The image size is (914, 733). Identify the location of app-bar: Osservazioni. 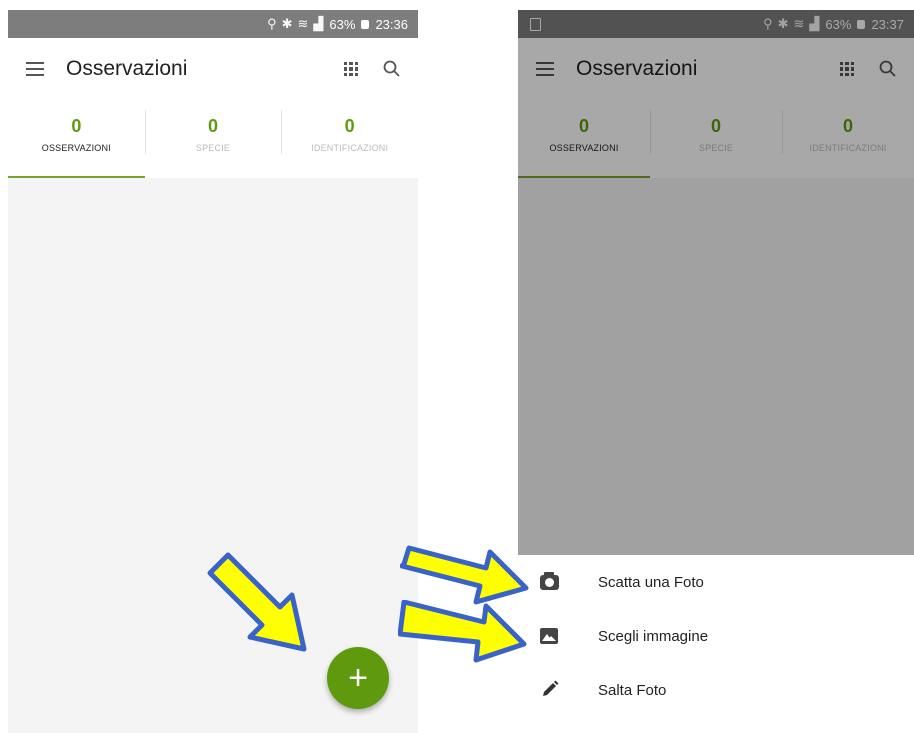
(213, 69).